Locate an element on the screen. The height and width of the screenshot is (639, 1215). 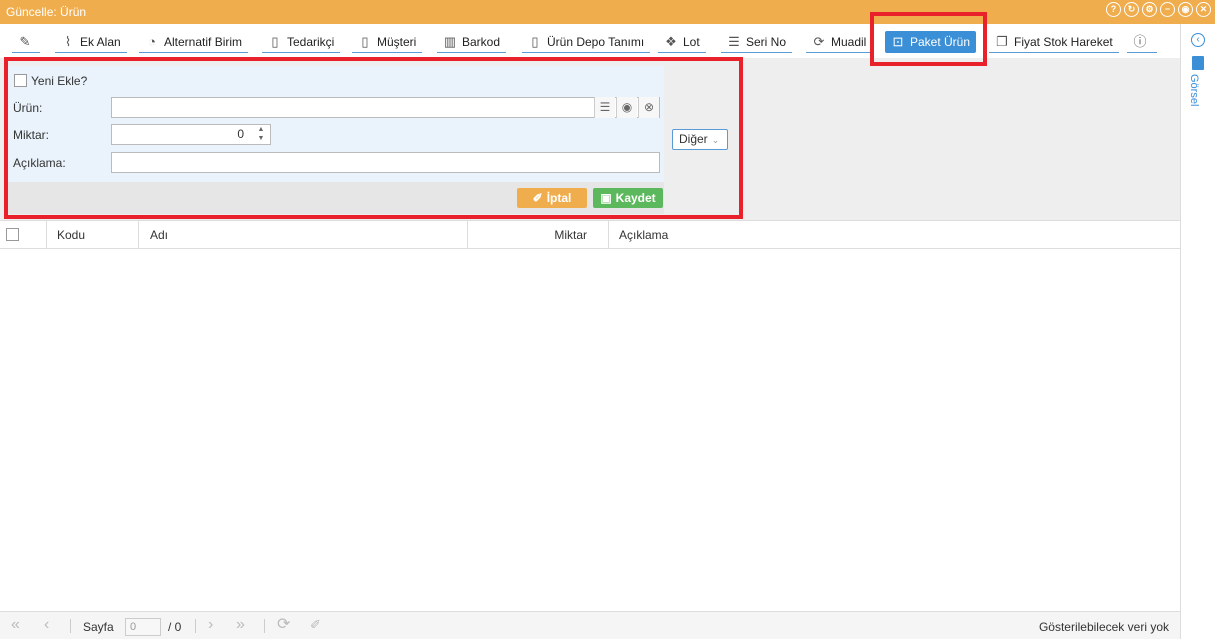
column-kodu: Kodu is located at coordinates (93, 235).